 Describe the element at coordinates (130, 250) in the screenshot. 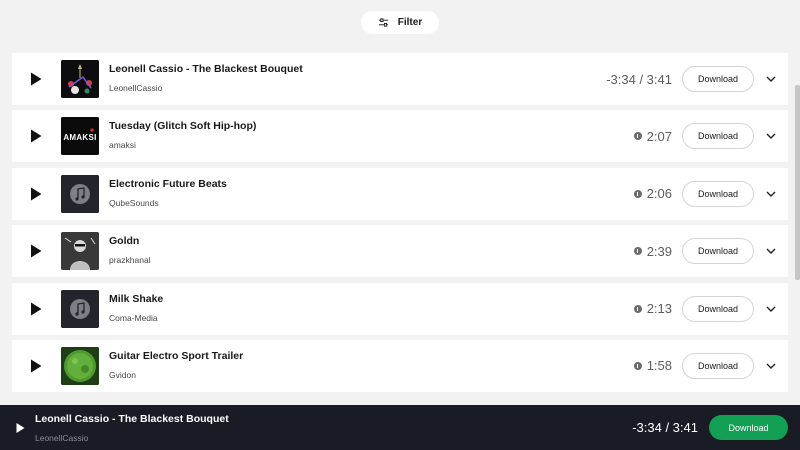

I see `track-info: Goldn prazkhanal` at that location.